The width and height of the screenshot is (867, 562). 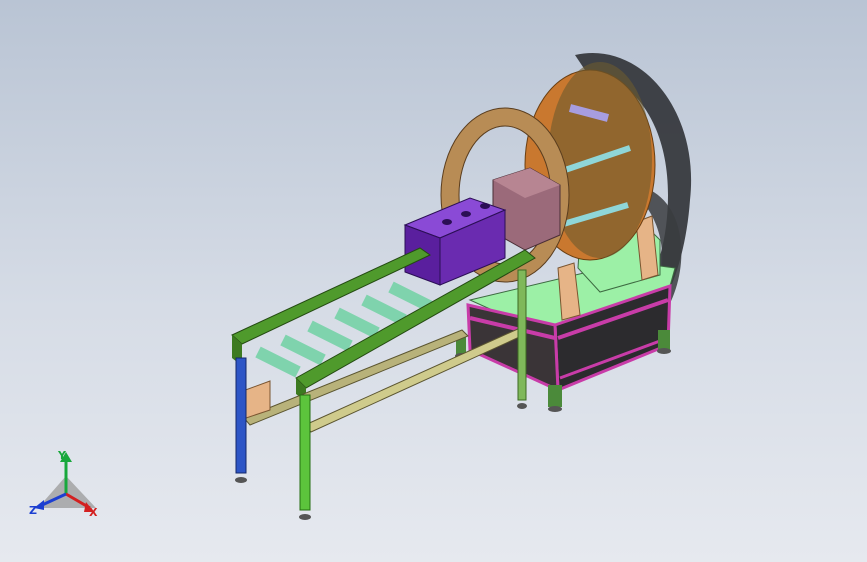 I want to click on leg-green-front, so click(x=305, y=452).